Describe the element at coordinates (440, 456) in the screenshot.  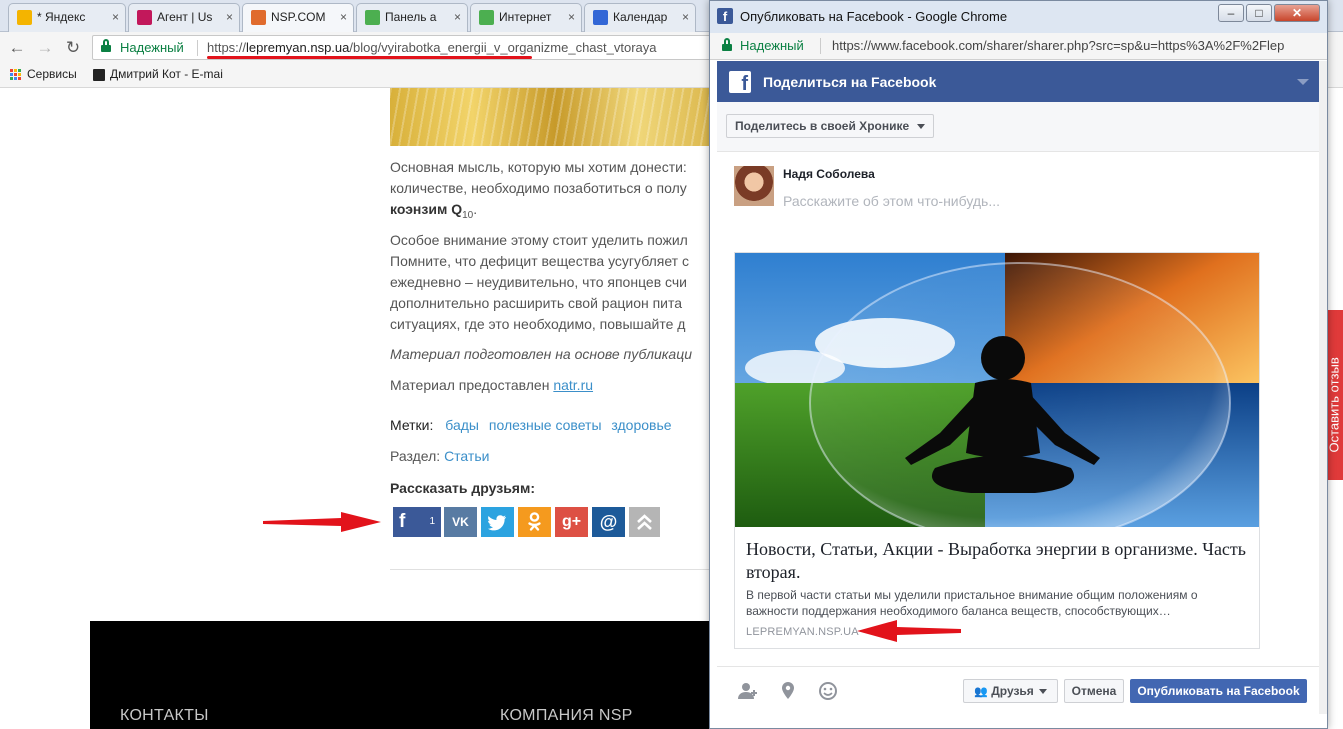
I see `section-line: Раздел: Статьи` at that location.